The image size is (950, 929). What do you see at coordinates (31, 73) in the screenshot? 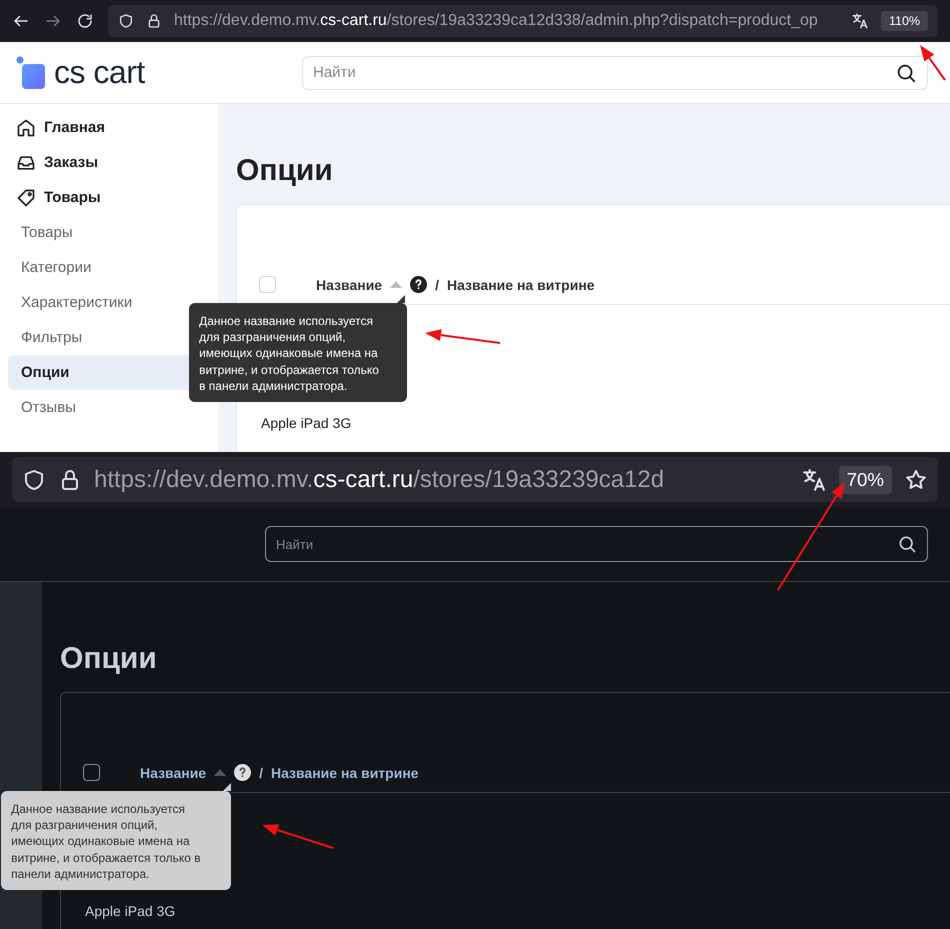
I see `logo-icon` at bounding box center [31, 73].